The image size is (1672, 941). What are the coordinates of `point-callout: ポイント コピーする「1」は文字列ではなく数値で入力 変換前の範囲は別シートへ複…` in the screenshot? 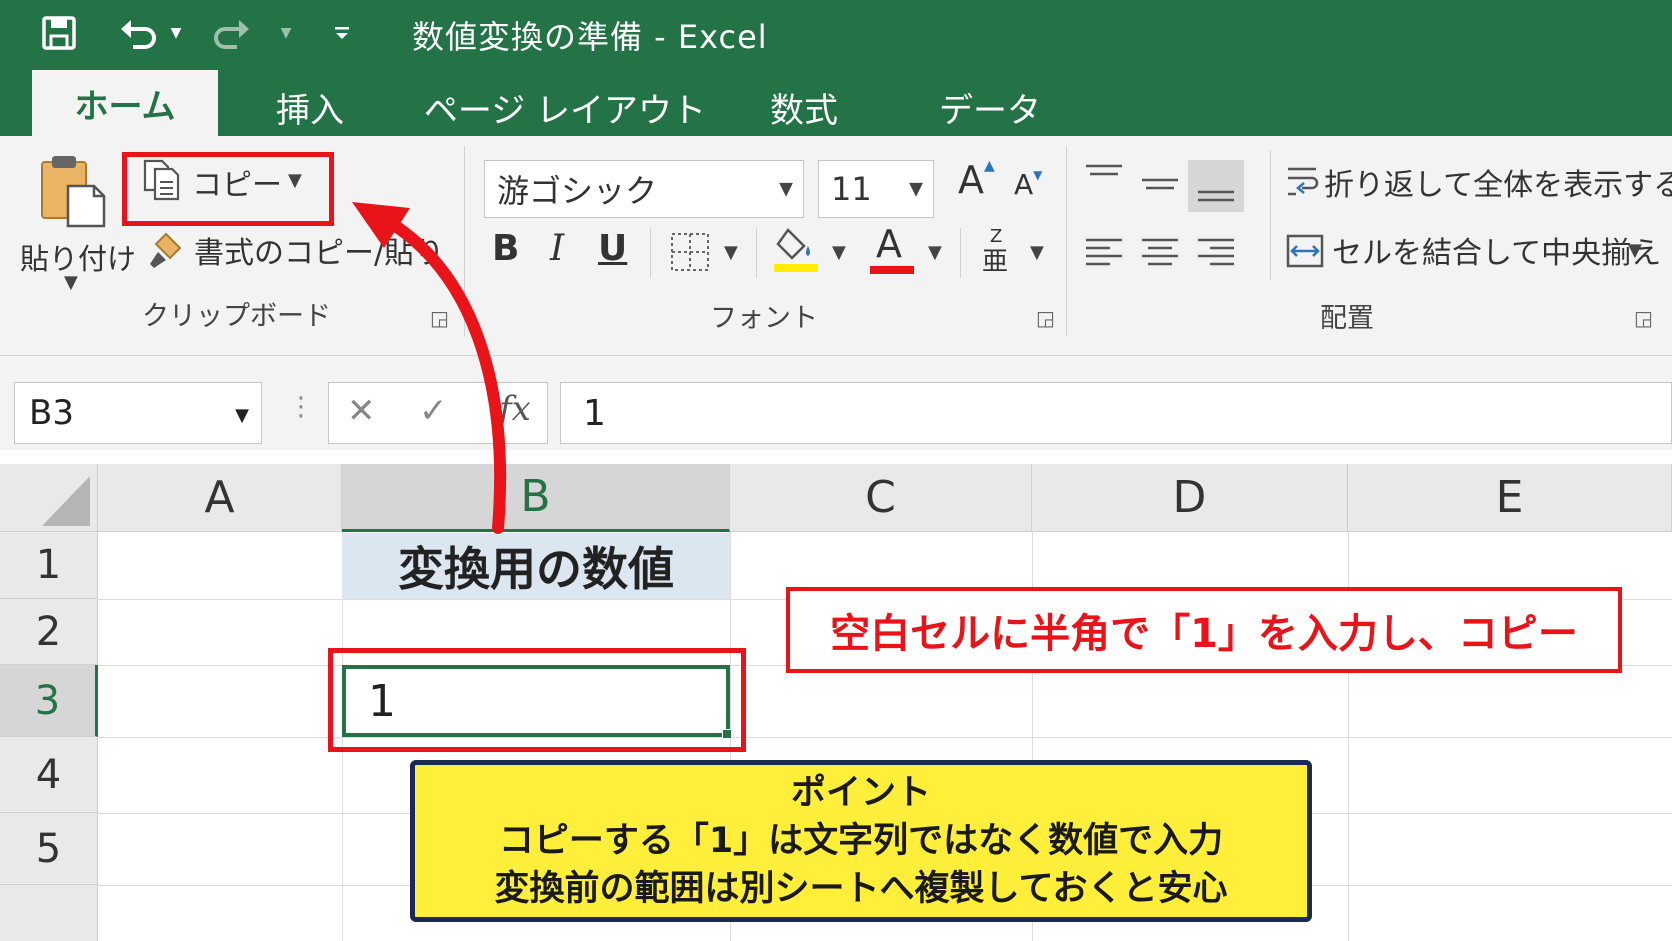 It's located at (861, 841).